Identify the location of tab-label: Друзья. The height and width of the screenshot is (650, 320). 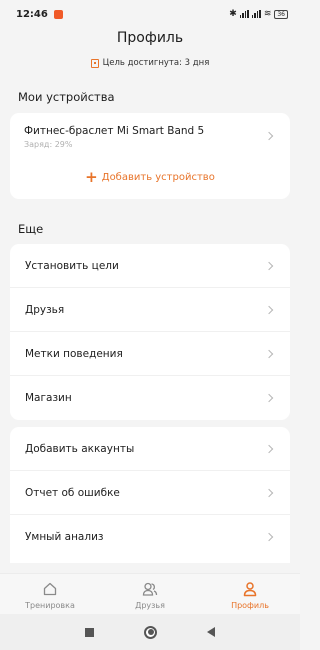
(150, 605).